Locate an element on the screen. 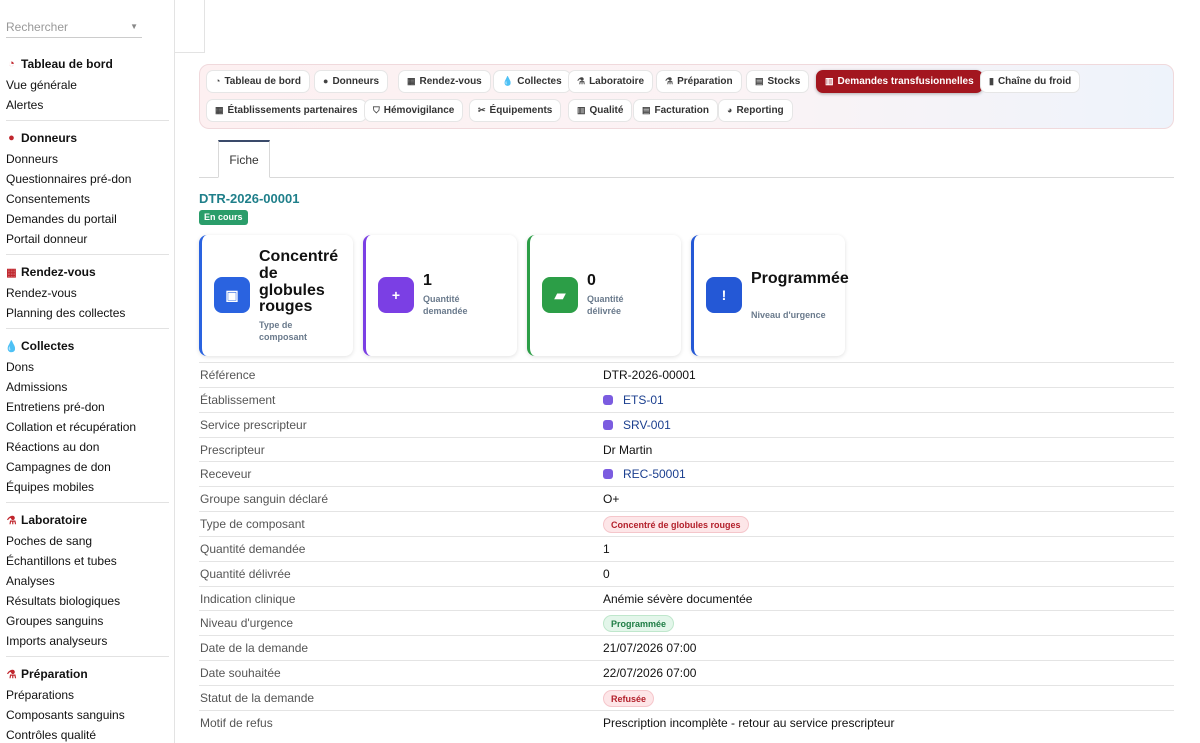 The image size is (1200, 743). nav-pill-rendez-vous: ▦ Rendez-vous is located at coordinates (444, 81).